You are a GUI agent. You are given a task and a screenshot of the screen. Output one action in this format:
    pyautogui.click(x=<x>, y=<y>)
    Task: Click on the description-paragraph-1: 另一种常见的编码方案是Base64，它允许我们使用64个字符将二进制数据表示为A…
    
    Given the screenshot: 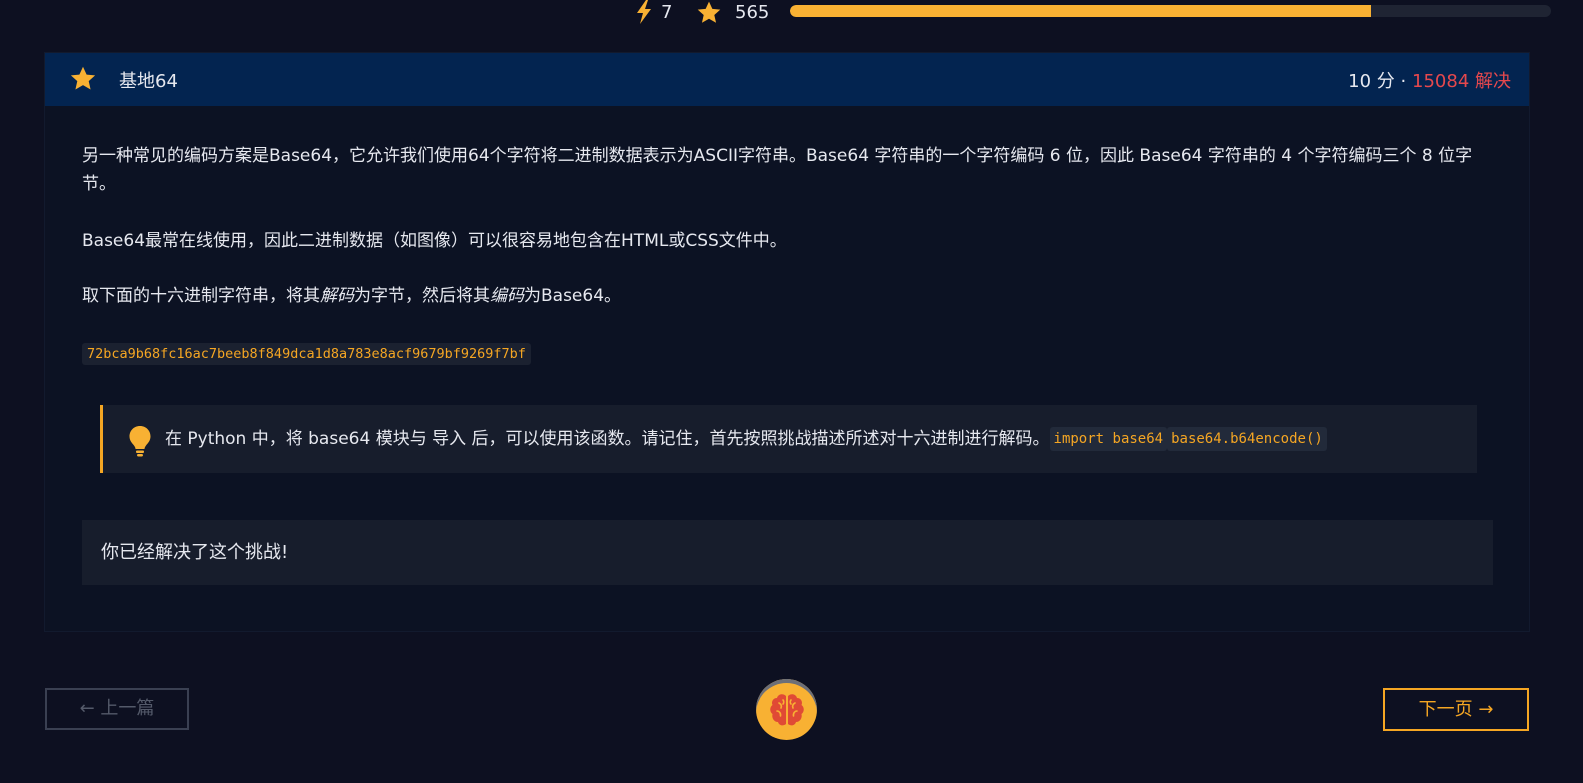 What is the action you would take?
    pyautogui.click(x=777, y=170)
    